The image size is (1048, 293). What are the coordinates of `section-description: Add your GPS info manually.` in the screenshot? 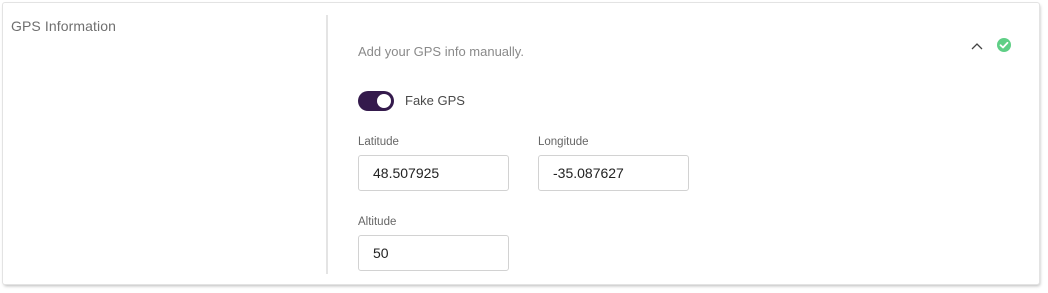 It's located at (441, 51).